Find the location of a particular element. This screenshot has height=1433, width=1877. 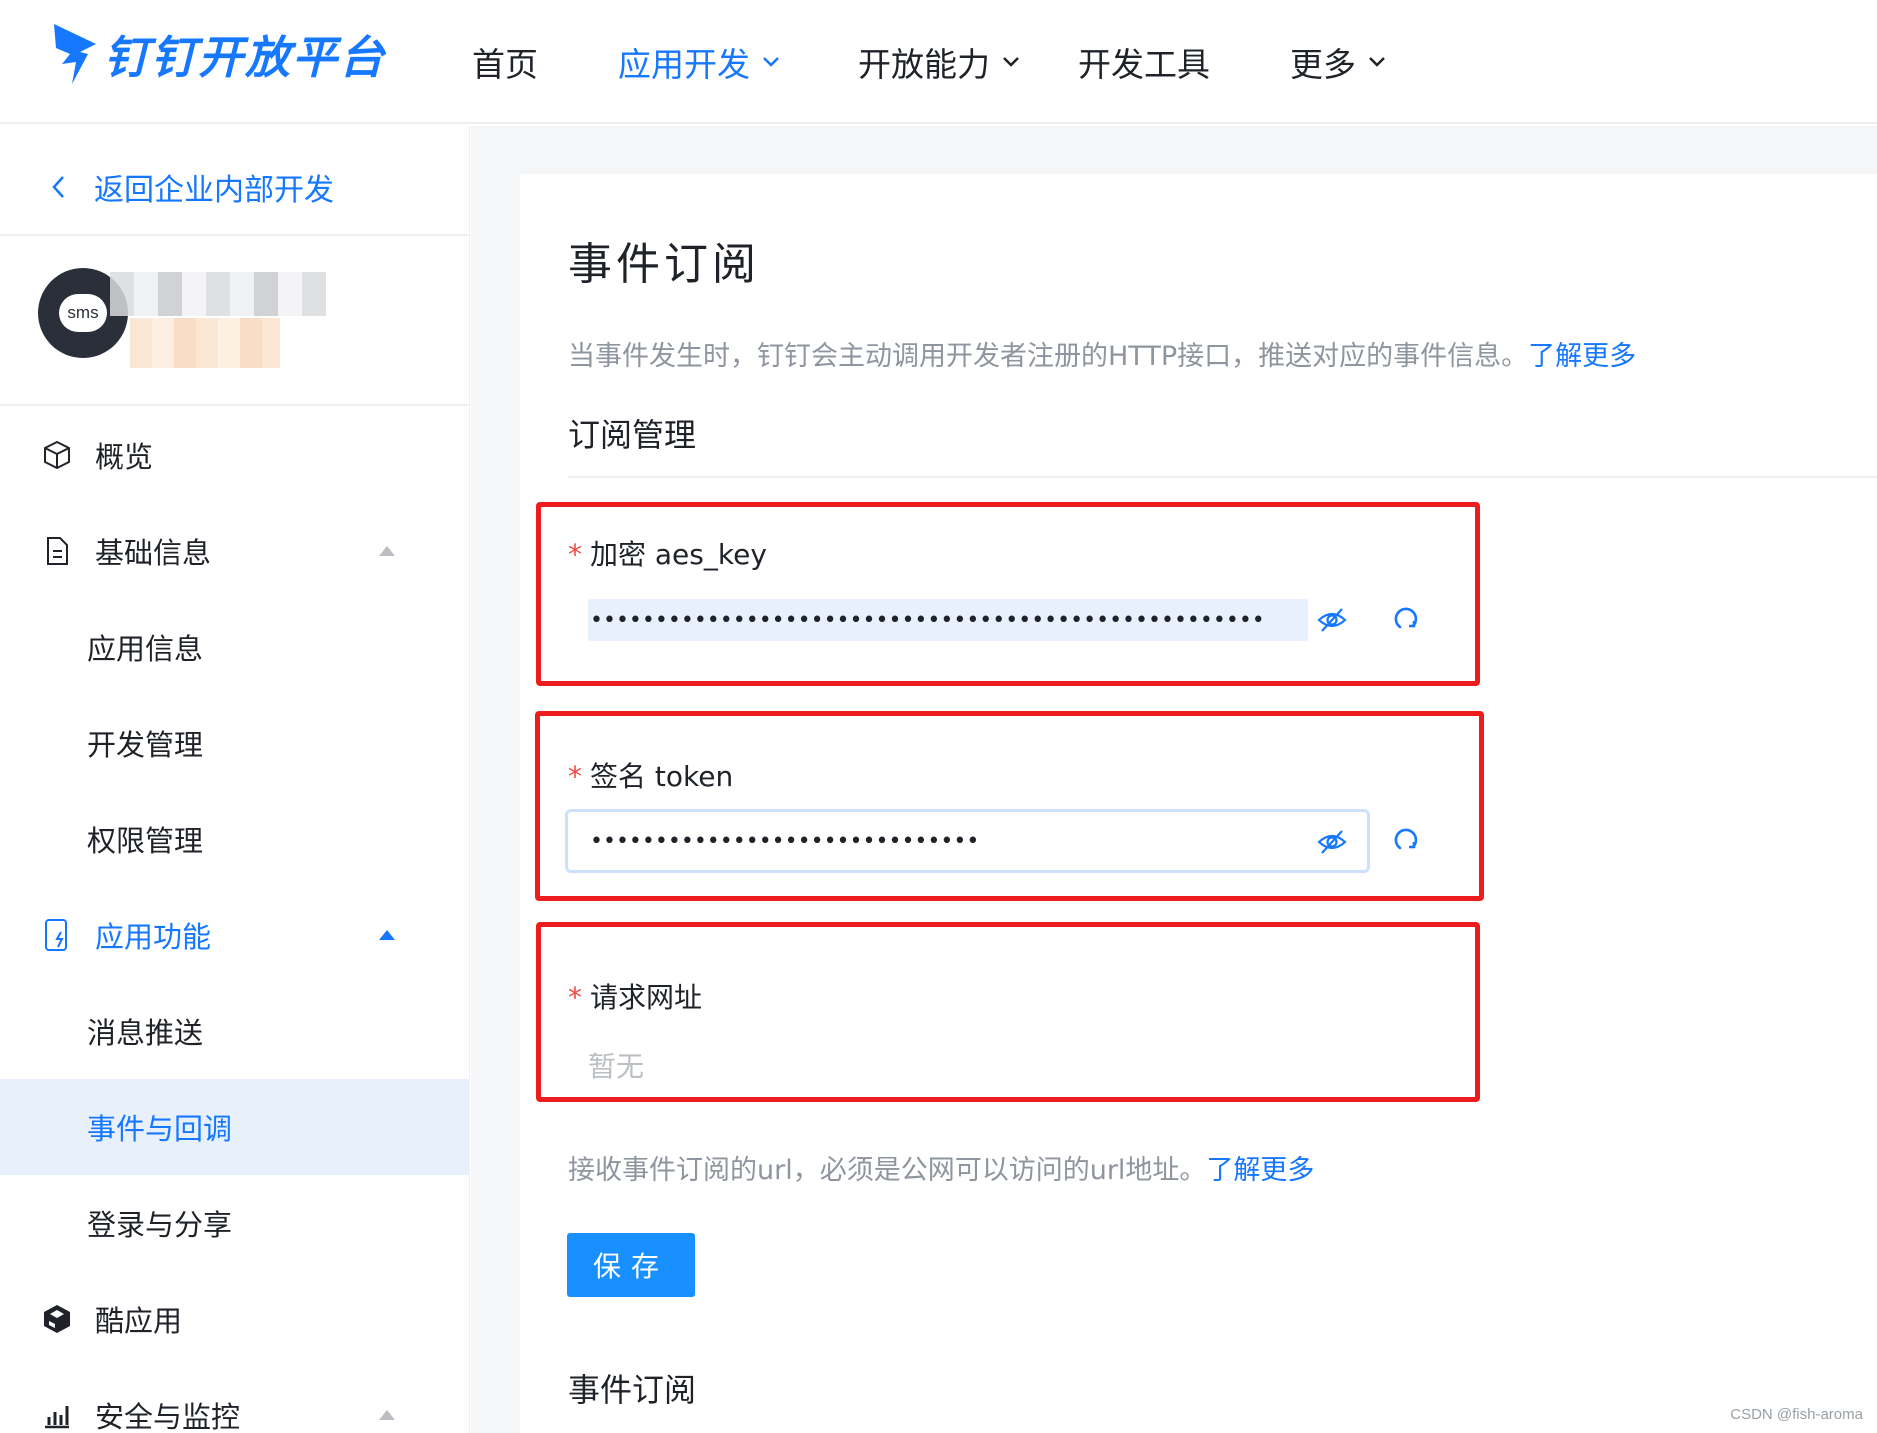

url-hint: 接收事件订阅的url，必须是公网可以访问的url地址。了解更多 is located at coordinates (941, 1167).